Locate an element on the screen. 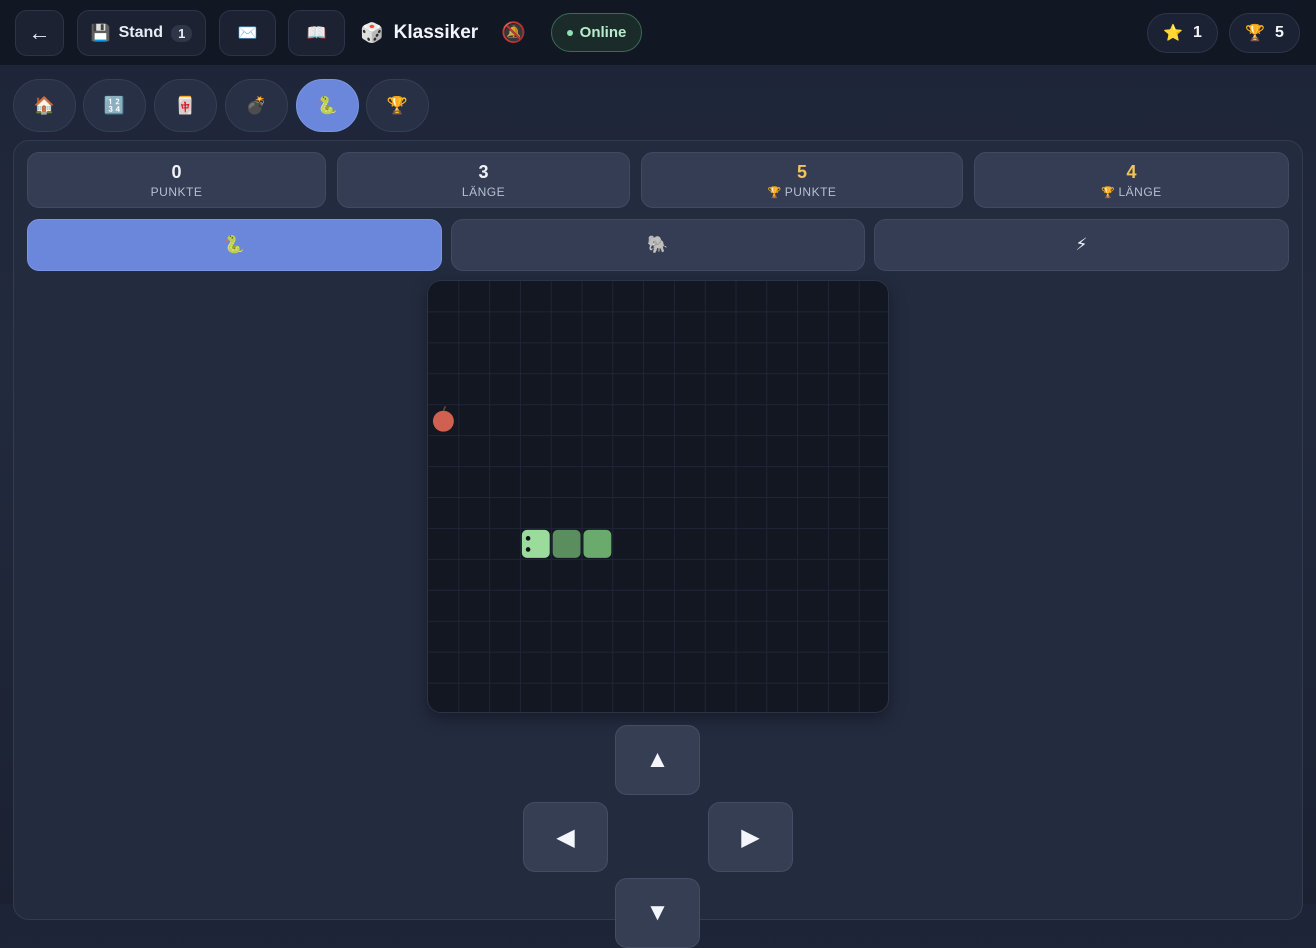  arrow-up-icon: ▲ is located at coordinates (657, 759).